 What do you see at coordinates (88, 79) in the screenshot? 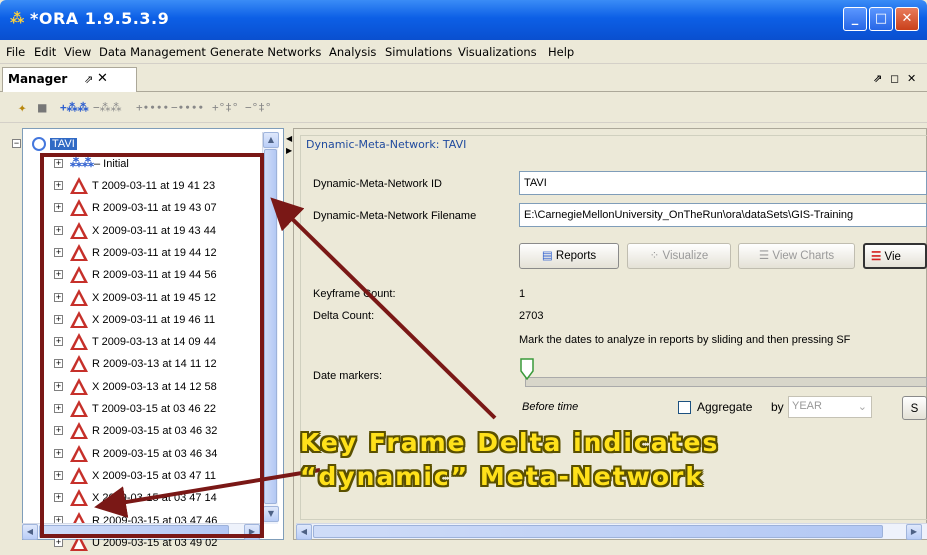
I see `pin-icon: ⇗` at bounding box center [88, 79].